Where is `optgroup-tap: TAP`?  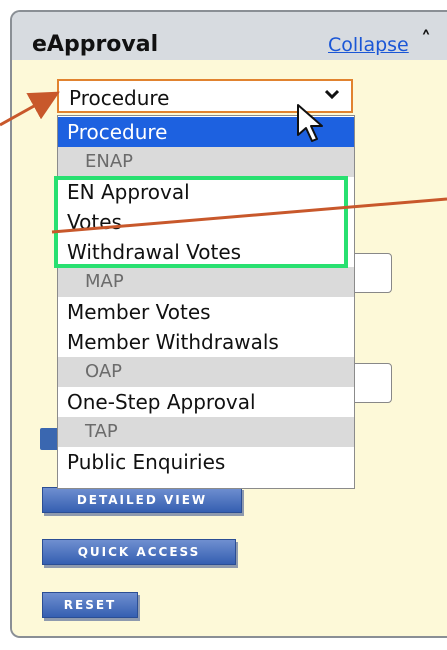
optgroup-tap: TAP is located at coordinates (206, 432).